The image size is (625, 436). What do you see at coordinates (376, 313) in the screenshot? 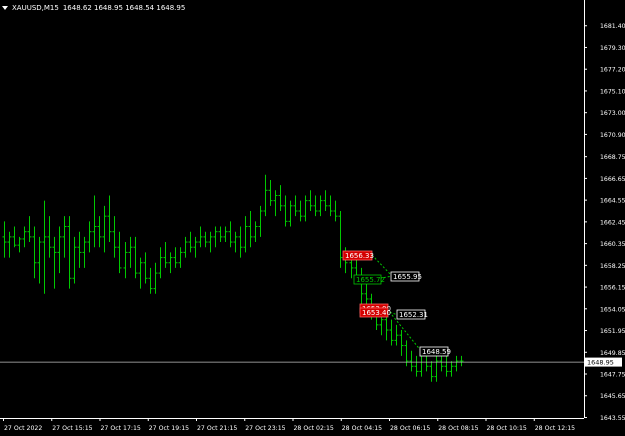
I see `trade-label-text: 1653.40` at bounding box center [376, 313].